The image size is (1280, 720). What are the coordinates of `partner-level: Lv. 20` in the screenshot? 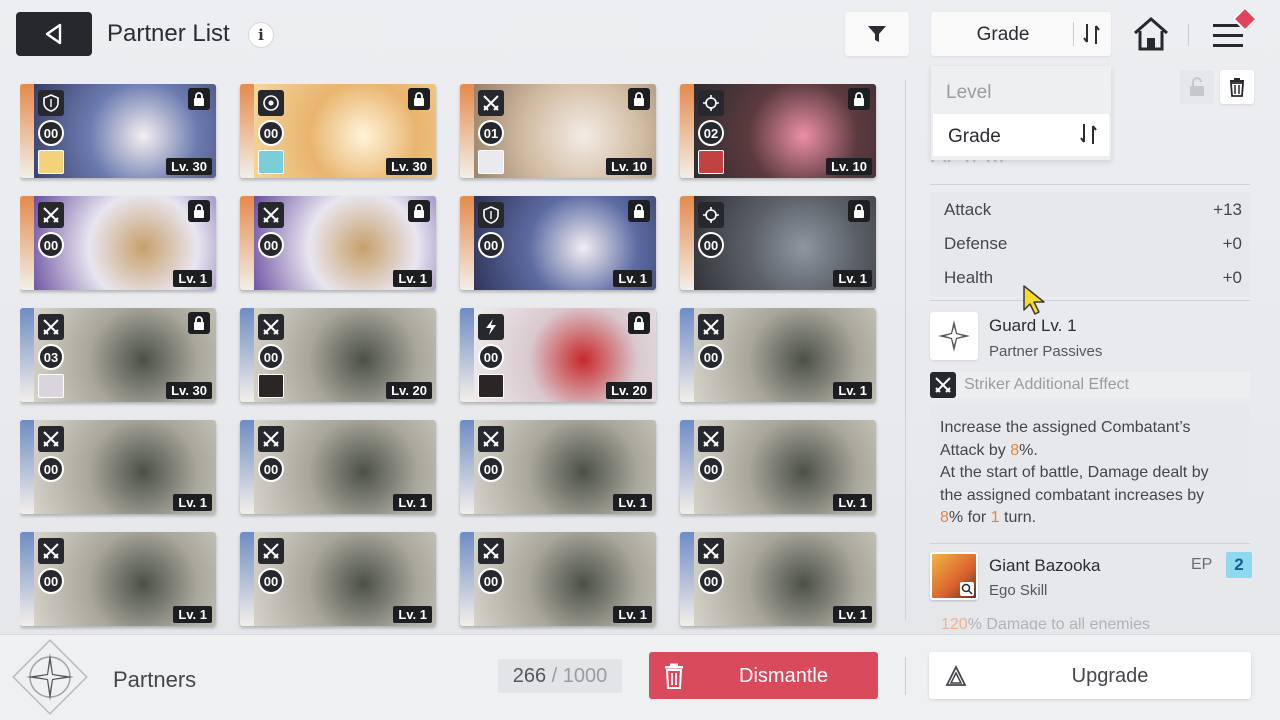 It's located at (629, 390).